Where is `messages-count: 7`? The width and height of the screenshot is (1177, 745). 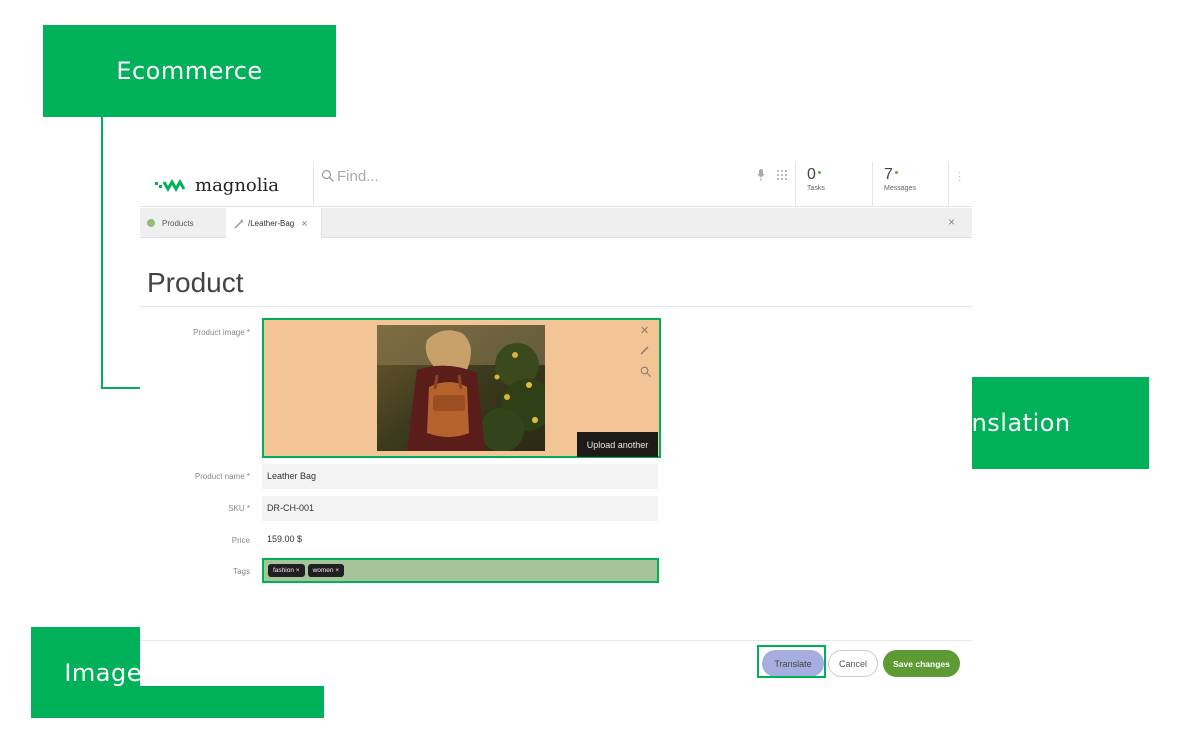
messages-count: 7 is located at coordinates (888, 174).